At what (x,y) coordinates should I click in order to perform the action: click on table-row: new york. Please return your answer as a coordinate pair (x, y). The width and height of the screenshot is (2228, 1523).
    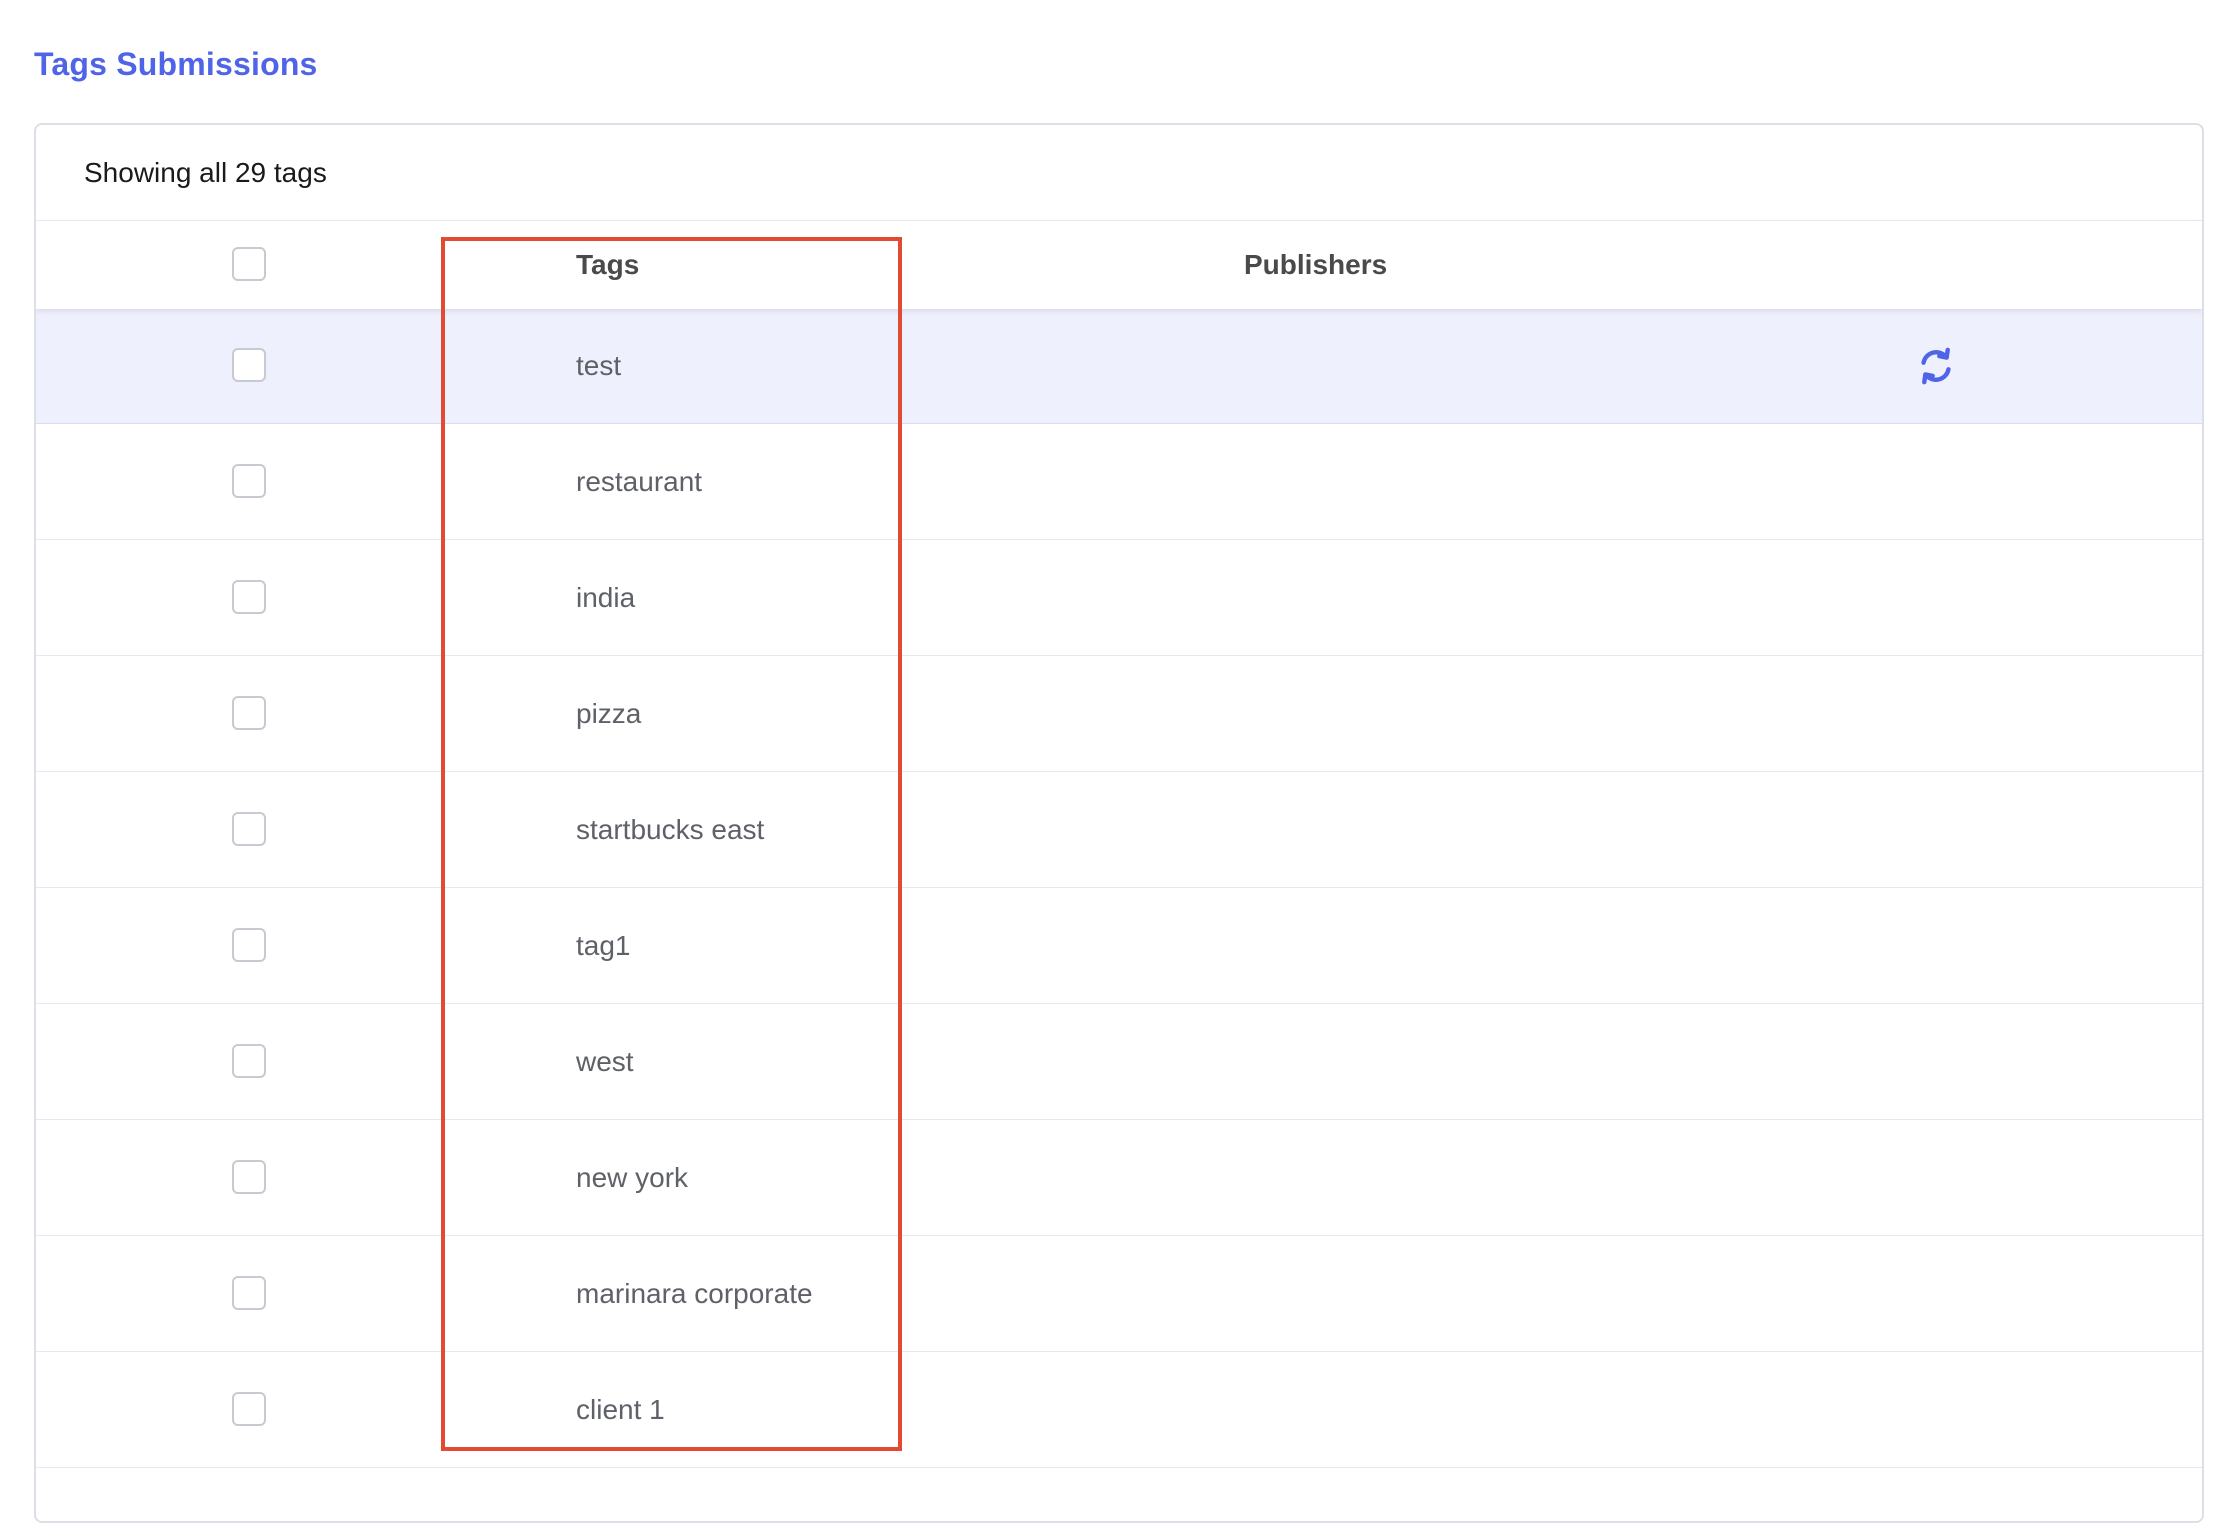
    Looking at the image, I should click on (1119, 1178).